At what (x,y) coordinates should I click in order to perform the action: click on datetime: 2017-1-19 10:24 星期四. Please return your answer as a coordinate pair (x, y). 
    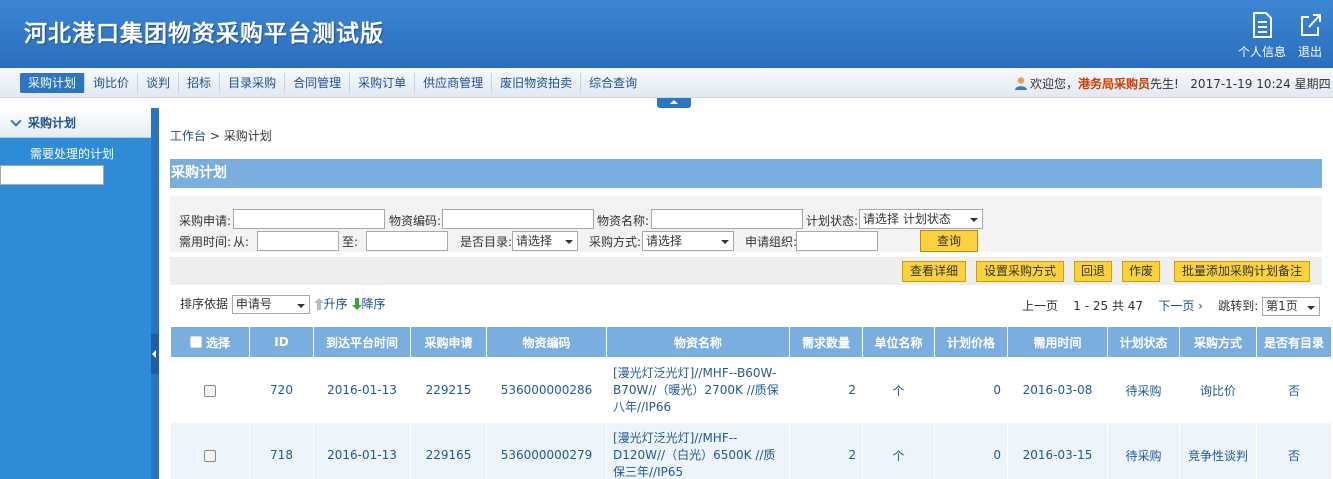
    Looking at the image, I should click on (1260, 84).